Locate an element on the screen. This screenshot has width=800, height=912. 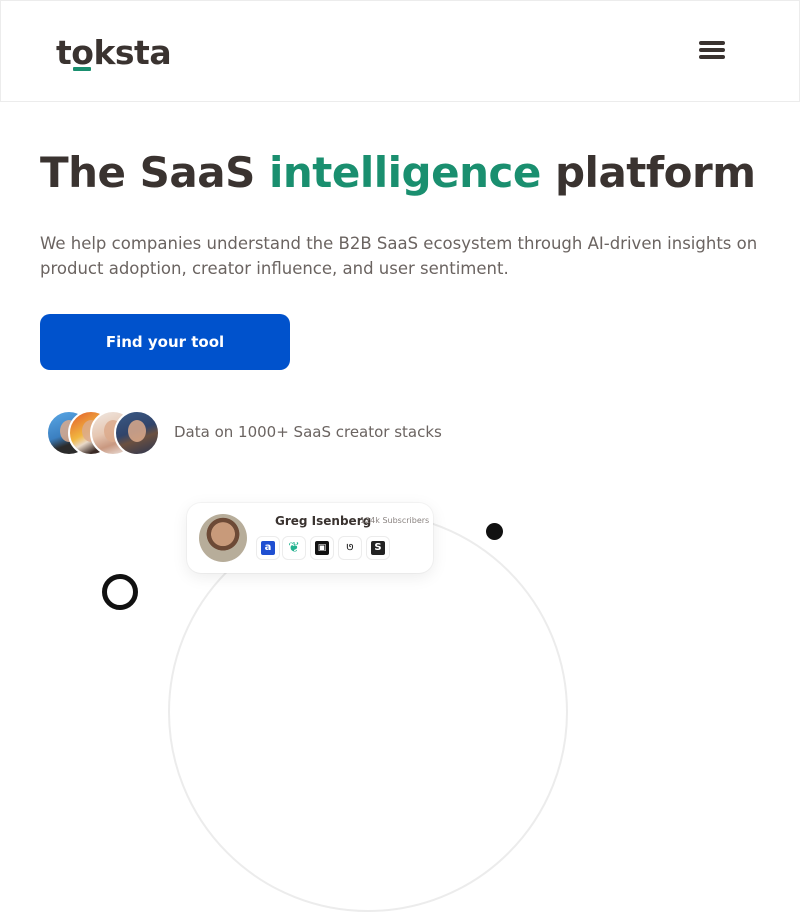
creator-avatar is located at coordinates (223, 538).